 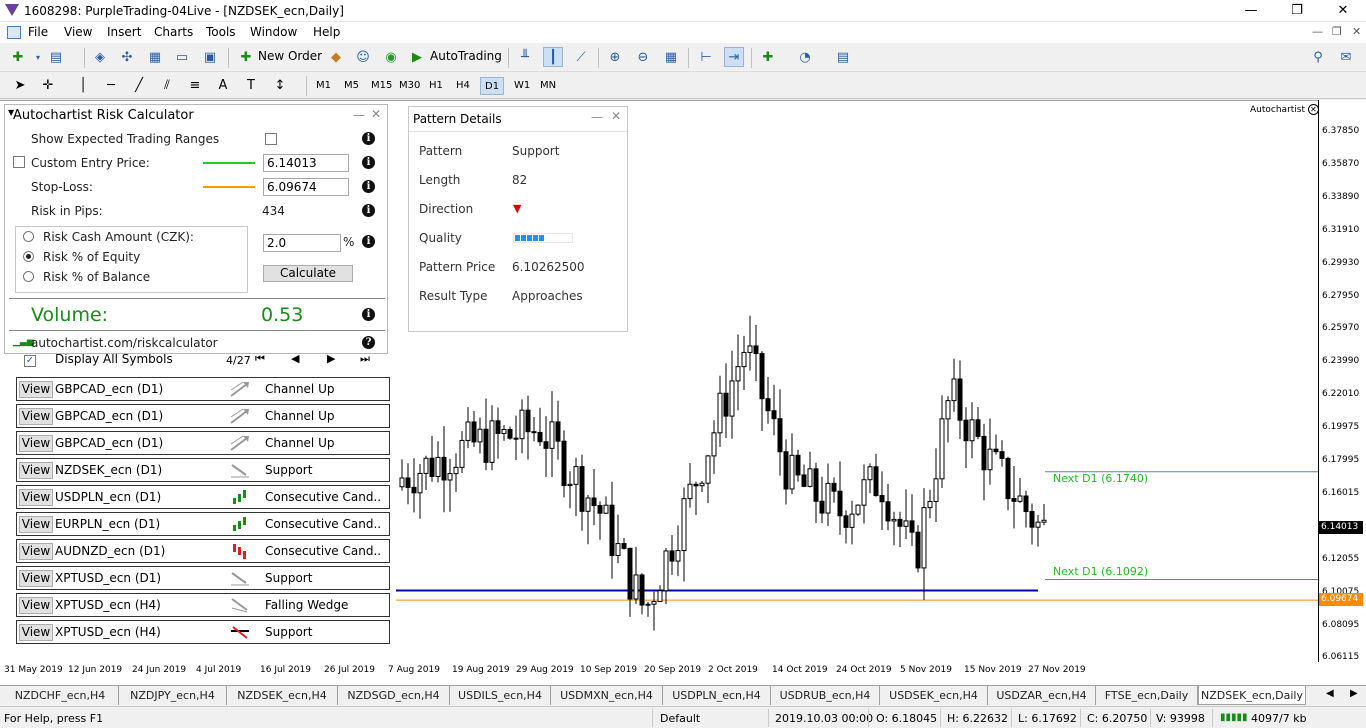 I want to click on tab-scroll-left-icon: ◀, so click(x=1330, y=693).